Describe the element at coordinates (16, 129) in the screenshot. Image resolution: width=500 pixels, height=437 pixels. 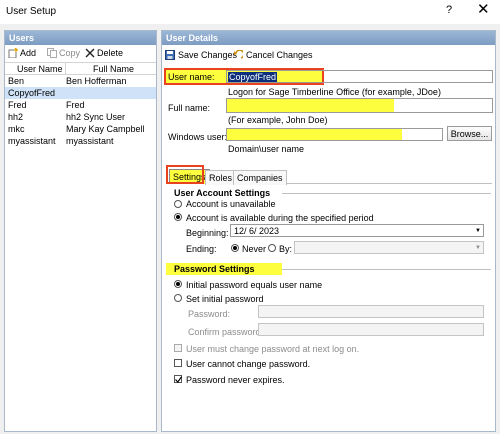
I see `row-user-name: mkc` at that location.